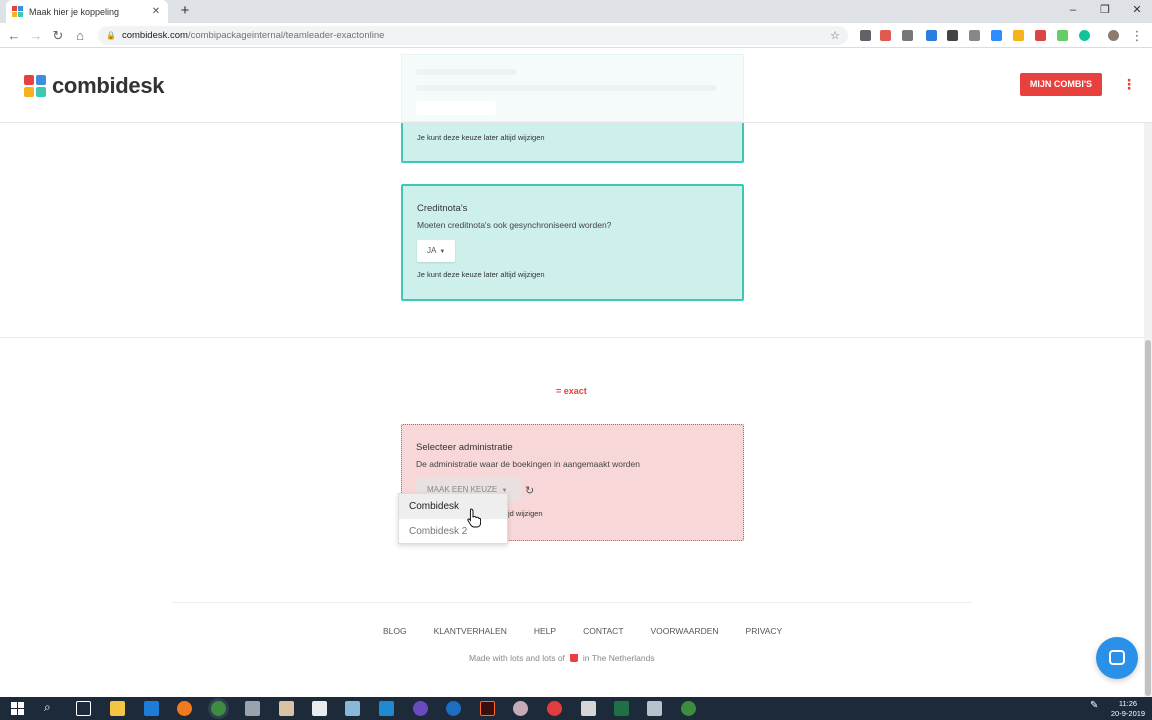  I want to click on made-with-text: Made with lots and lots of, so click(517, 658).